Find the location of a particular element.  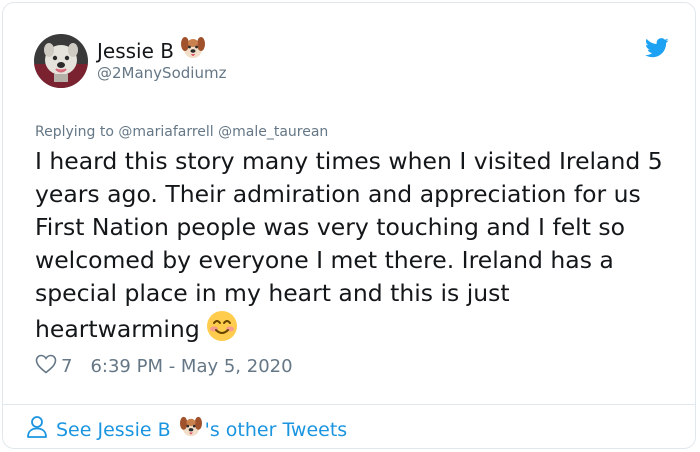

heart-outline-icon is located at coordinates (46, 366).